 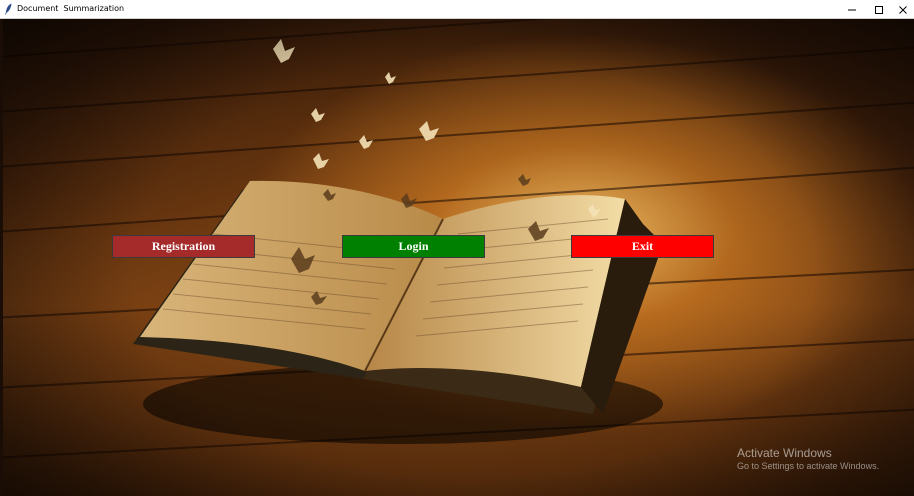 What do you see at coordinates (183, 246) in the screenshot?
I see `registration-button: Registration` at bounding box center [183, 246].